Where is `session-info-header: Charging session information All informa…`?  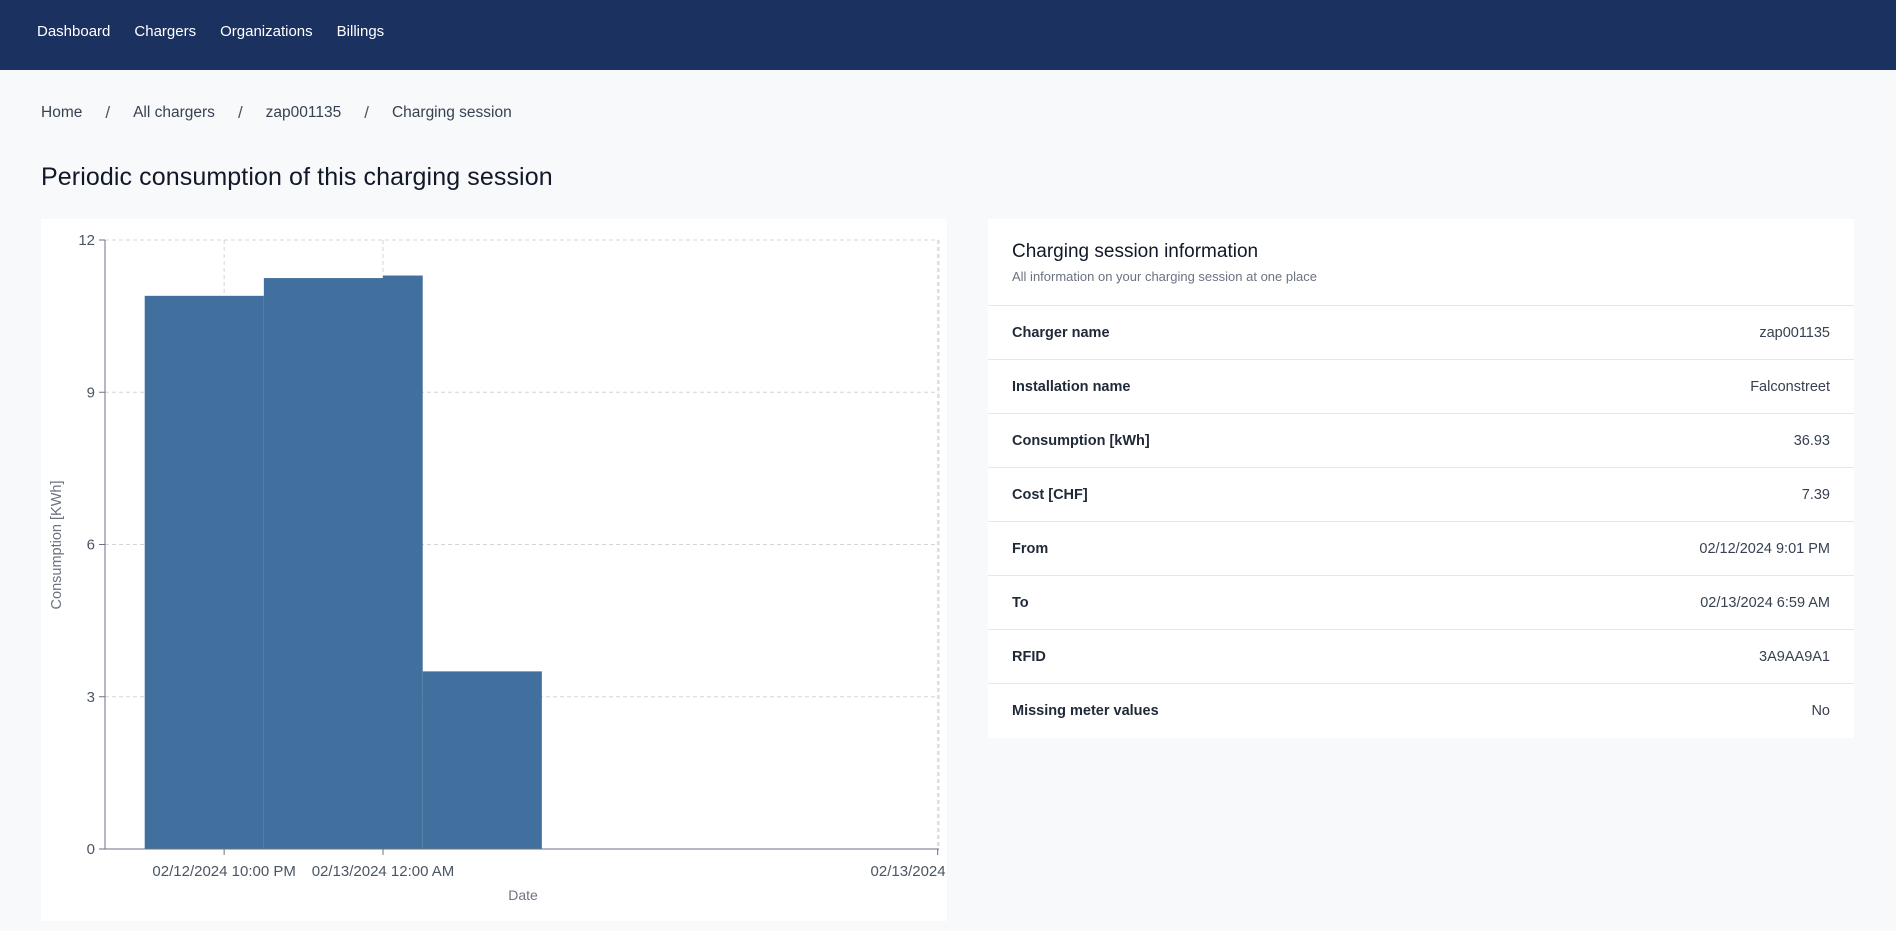
session-info-header: Charging session information All informa… is located at coordinates (1421, 262).